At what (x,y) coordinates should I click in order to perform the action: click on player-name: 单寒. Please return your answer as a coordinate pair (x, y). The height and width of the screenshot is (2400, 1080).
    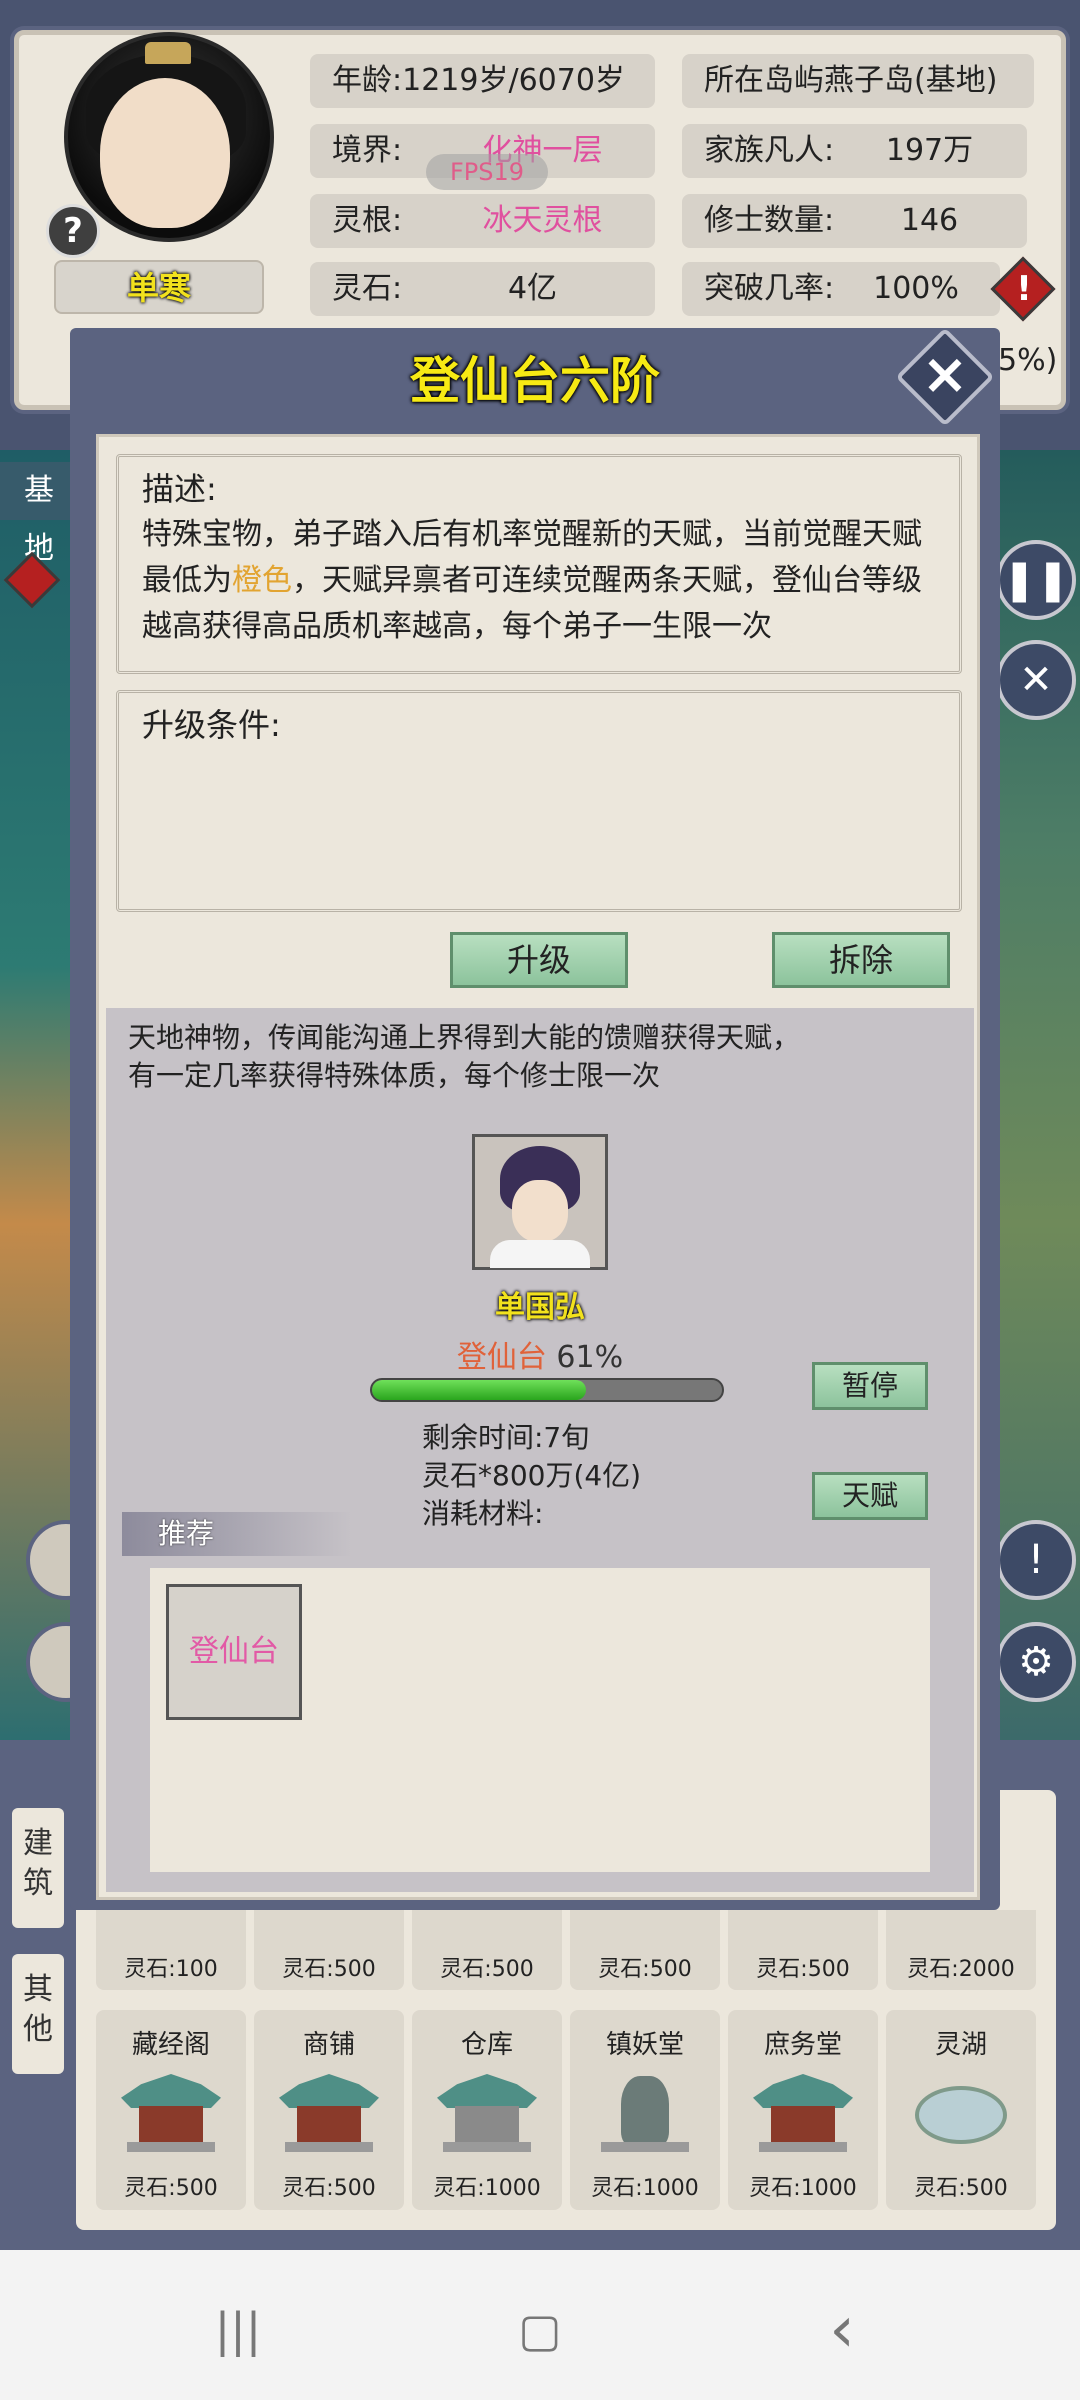
    Looking at the image, I should click on (159, 287).